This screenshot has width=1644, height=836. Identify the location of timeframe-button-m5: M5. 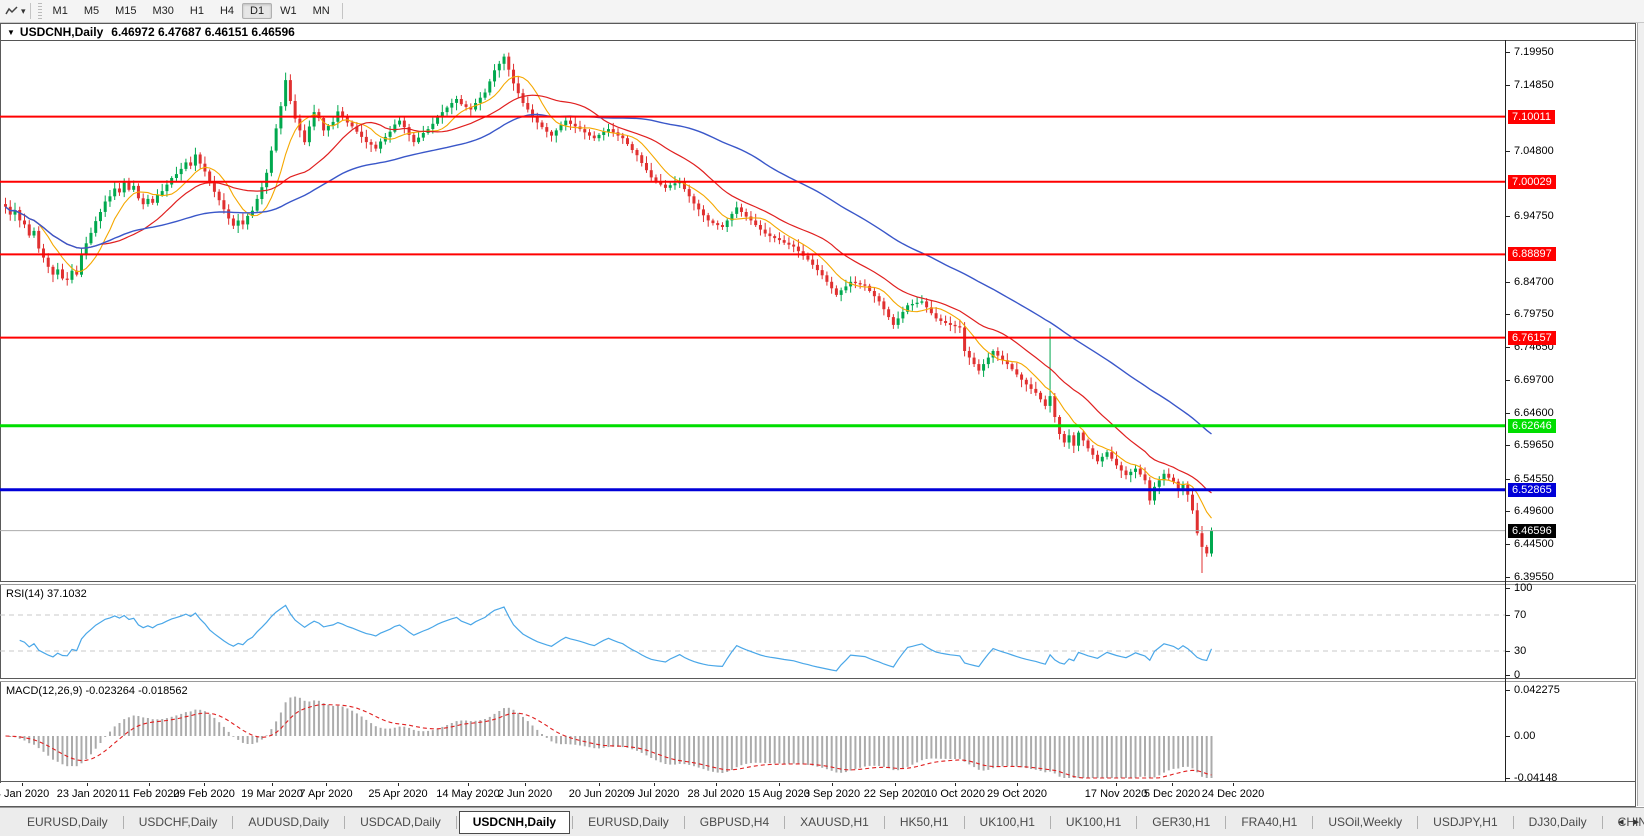
(91, 11).